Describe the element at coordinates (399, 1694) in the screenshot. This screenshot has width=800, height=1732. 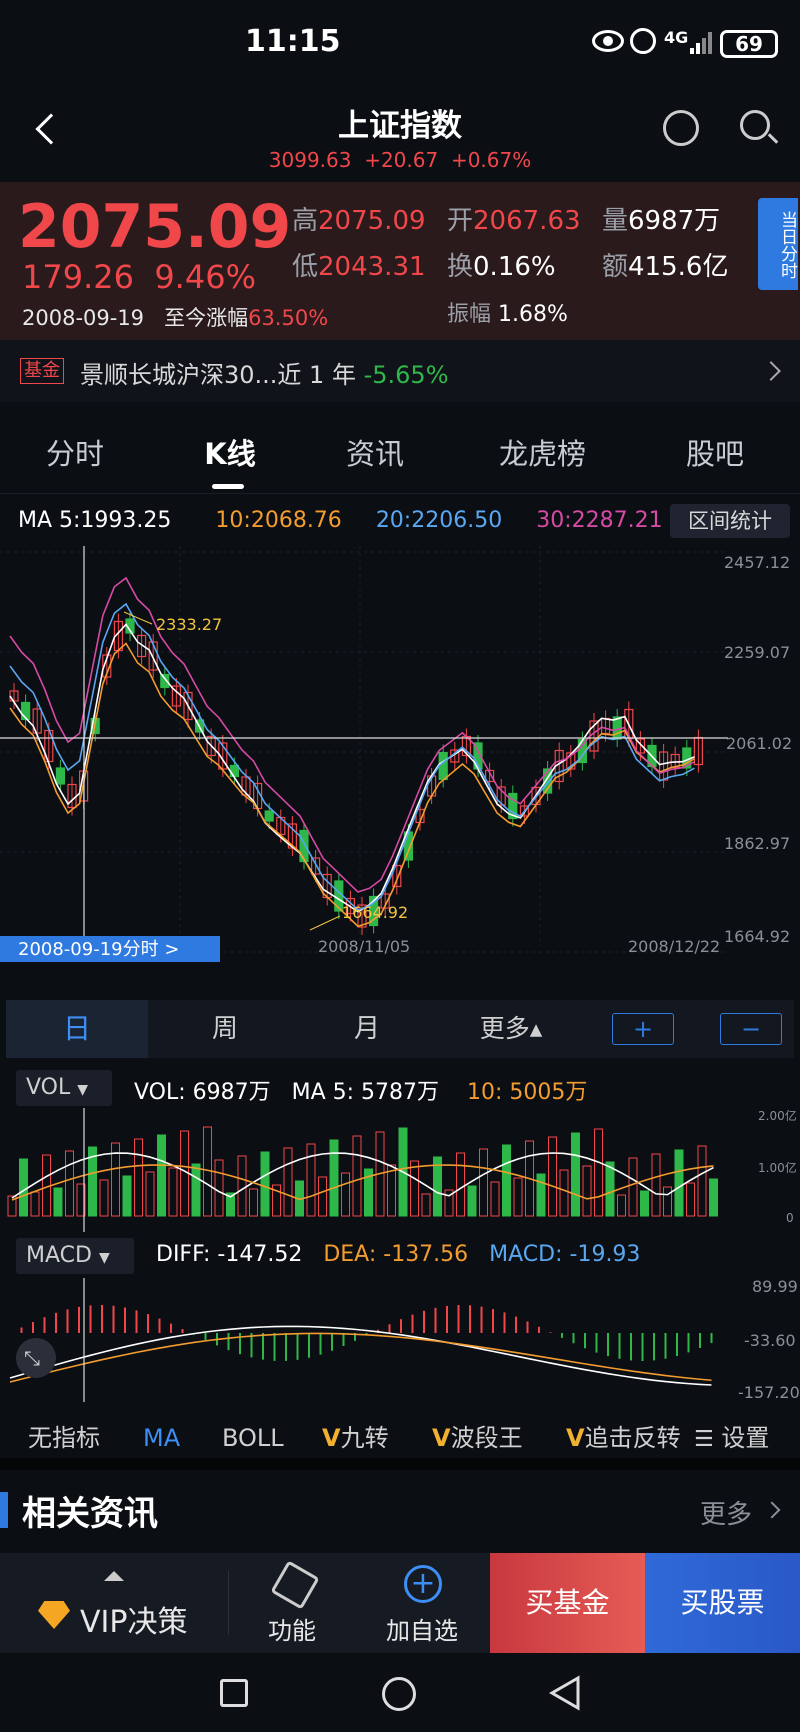
I see `home-icon` at that location.